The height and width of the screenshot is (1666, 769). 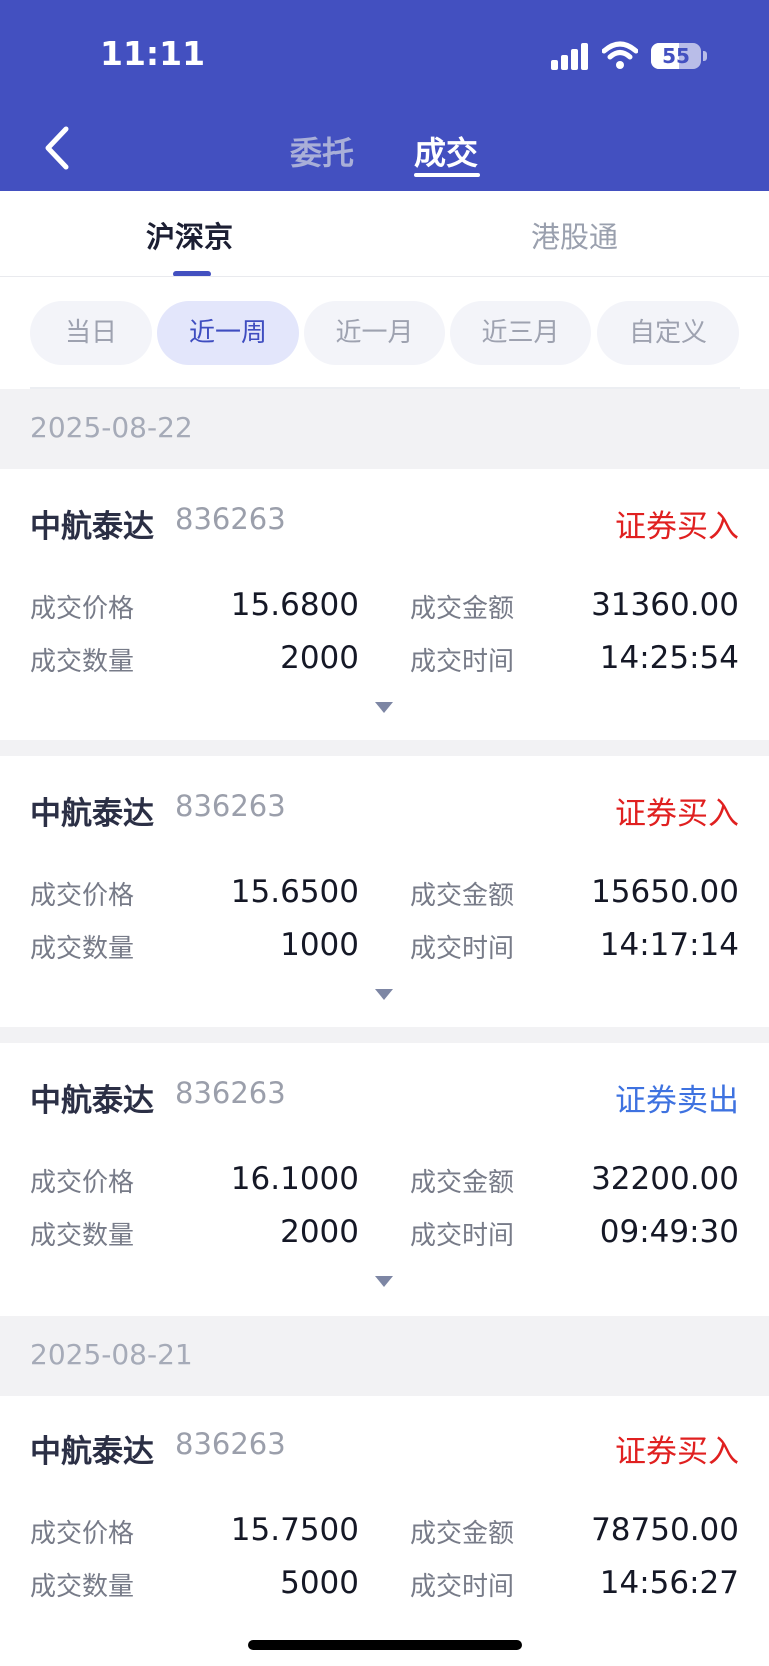 I want to click on date-header: 2025-08-22, so click(x=384, y=429).